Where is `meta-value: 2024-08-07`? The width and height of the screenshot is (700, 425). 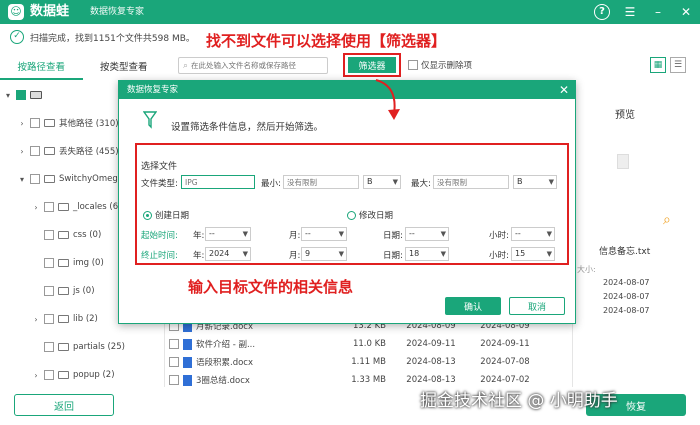
meta-value: 2024-08-07 is located at coordinates (626, 296).